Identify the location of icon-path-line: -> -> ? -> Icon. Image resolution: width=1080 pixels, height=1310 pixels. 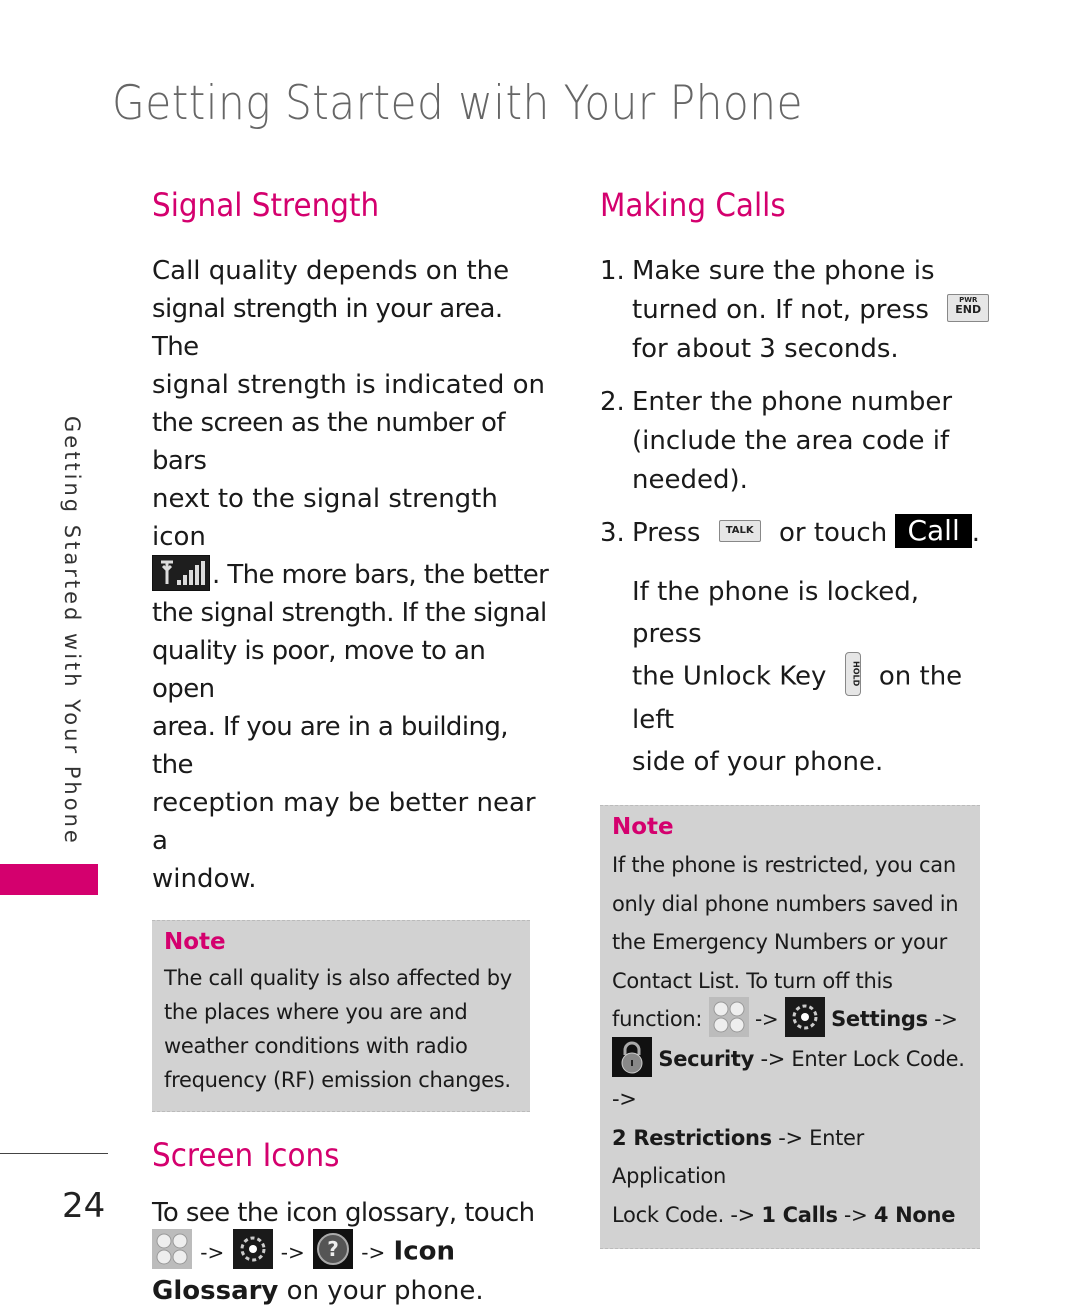
(352, 1250).